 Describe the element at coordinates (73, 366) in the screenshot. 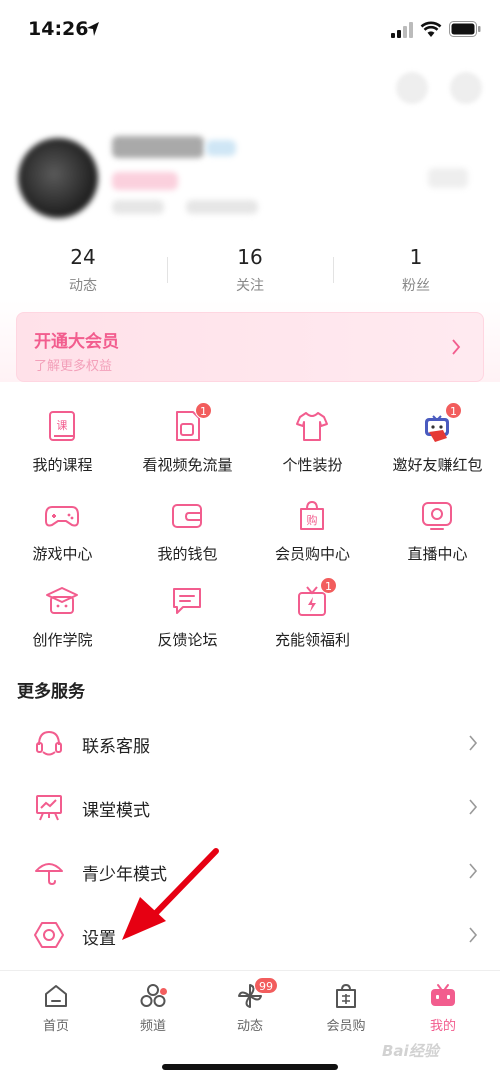

I see `vip-subtitle: 了解更多权益` at that location.